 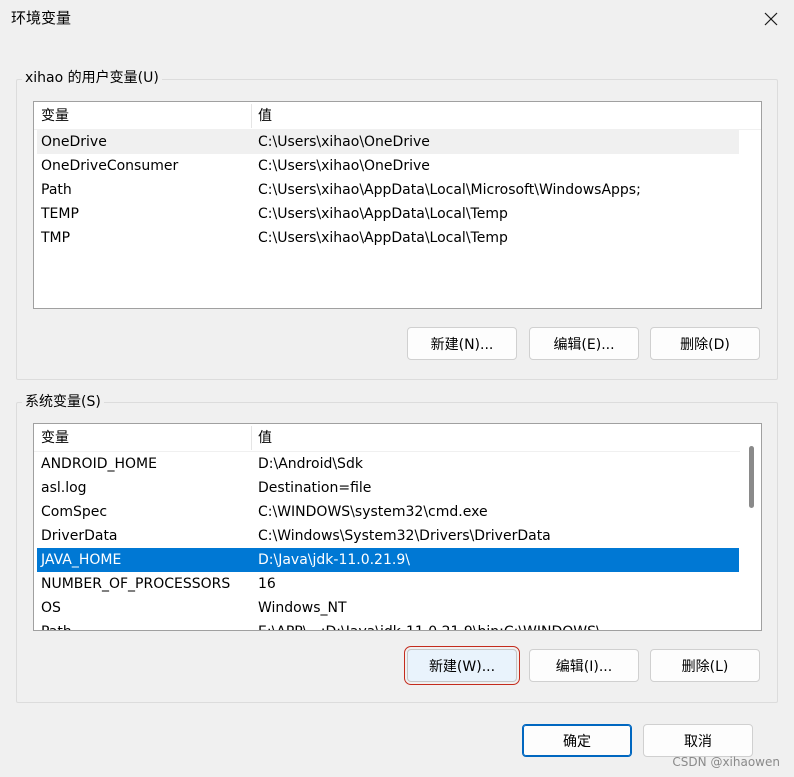 I want to click on variable-name: DriverData, so click(x=79, y=536).